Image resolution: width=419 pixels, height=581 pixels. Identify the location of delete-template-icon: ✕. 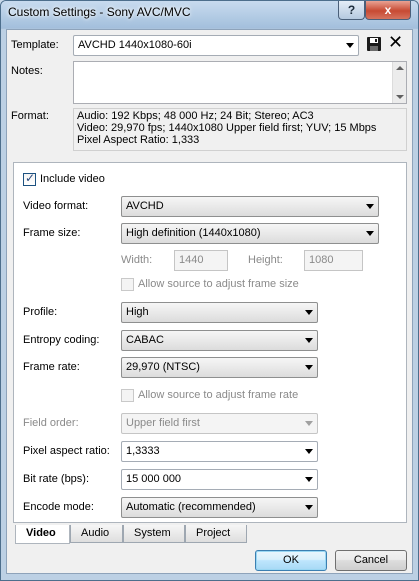
(395, 42).